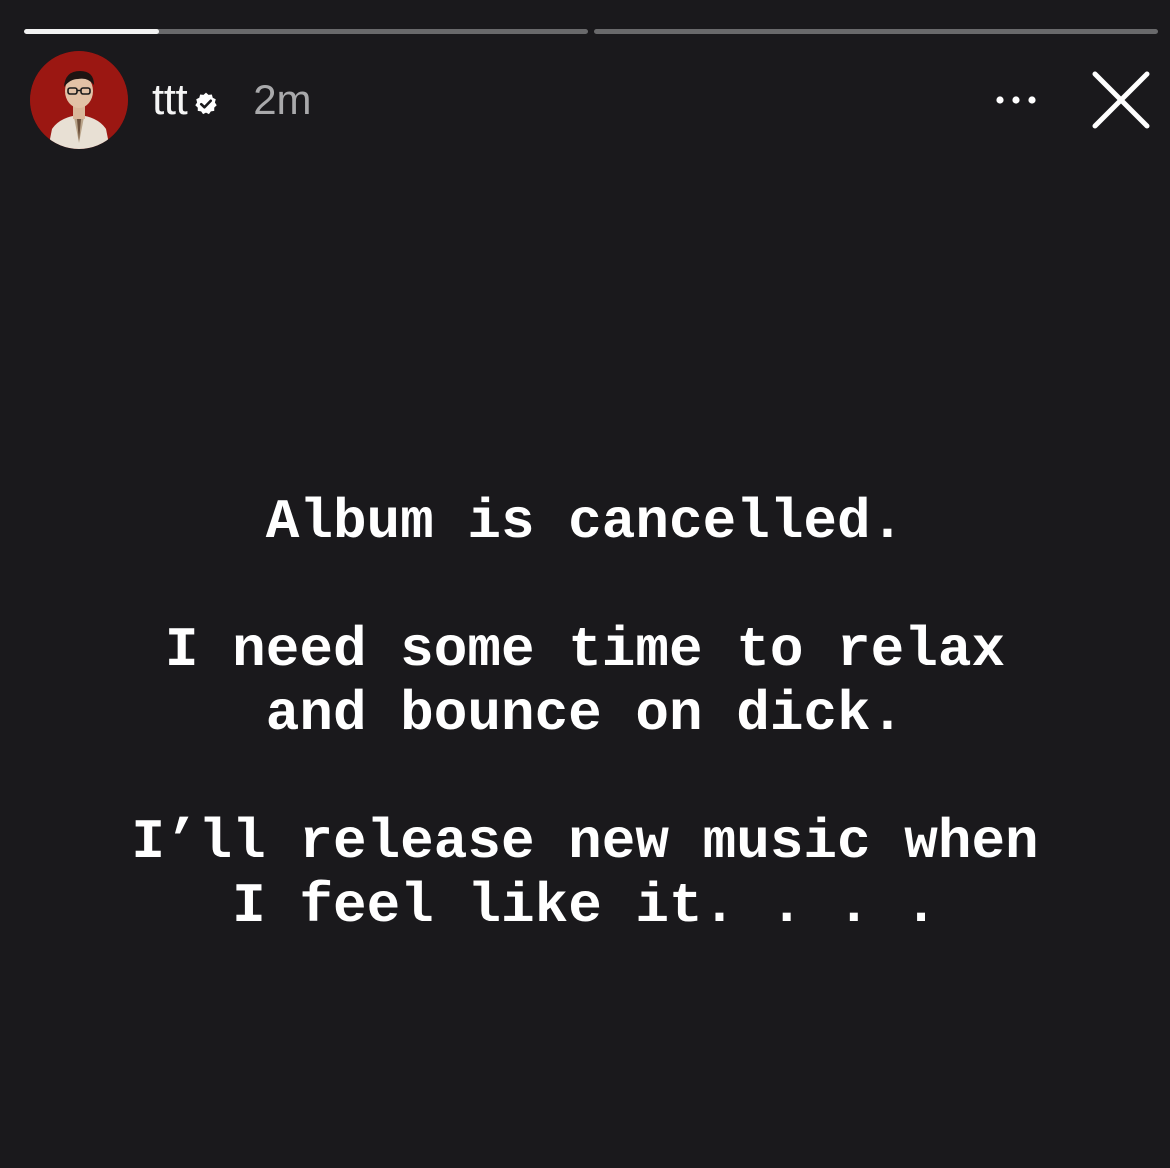  I want to click on post-timestamp: 2m, so click(282, 99).